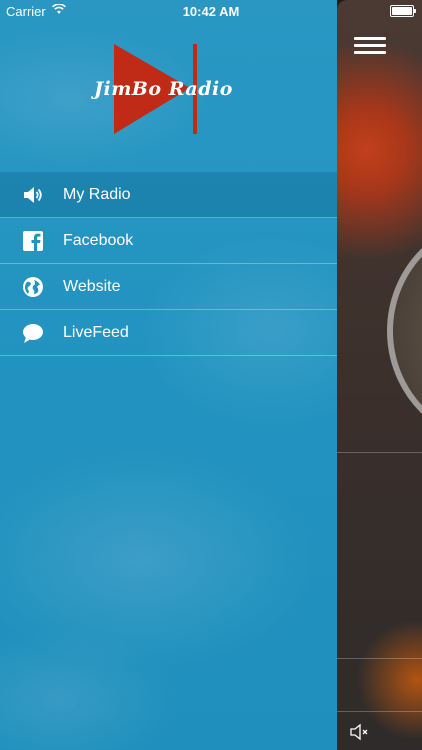 This screenshot has width=422, height=750. Describe the element at coordinates (98, 240) in the screenshot. I see `menu-item-label: Facebook` at that location.